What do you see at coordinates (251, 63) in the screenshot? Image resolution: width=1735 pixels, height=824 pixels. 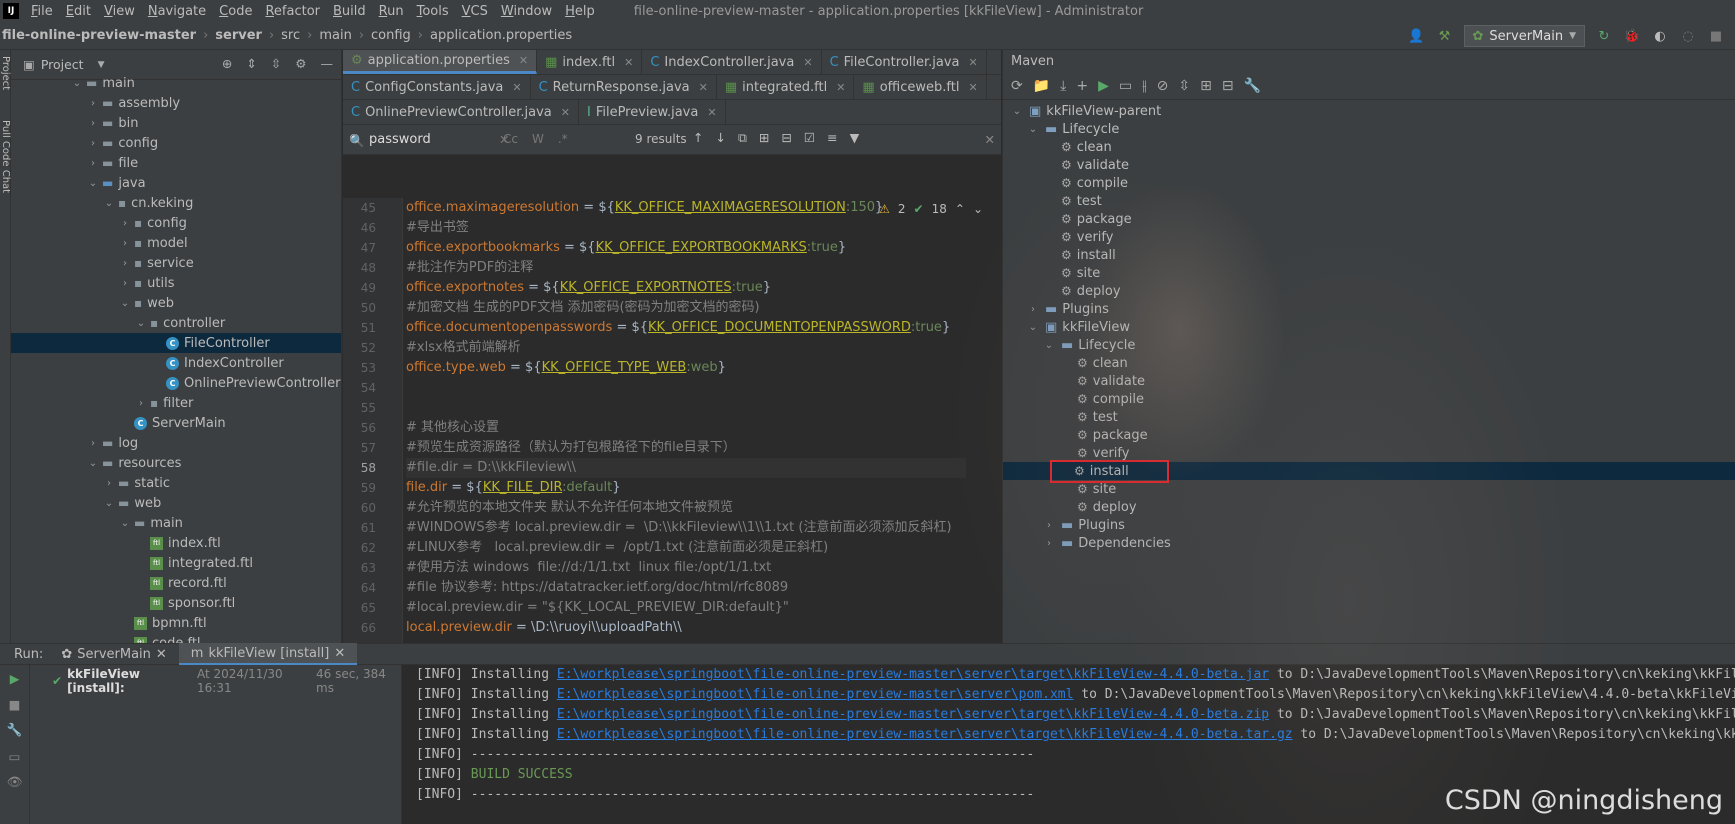 I see `expand-all-icon: ⇕` at bounding box center [251, 63].